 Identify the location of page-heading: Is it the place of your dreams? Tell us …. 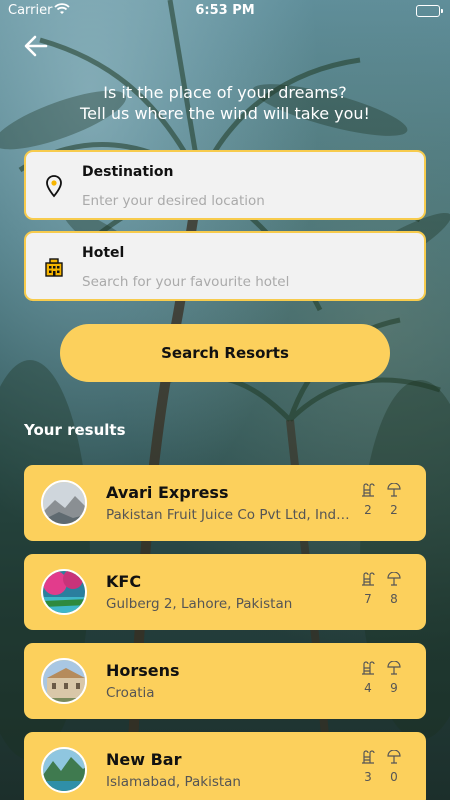
(225, 103).